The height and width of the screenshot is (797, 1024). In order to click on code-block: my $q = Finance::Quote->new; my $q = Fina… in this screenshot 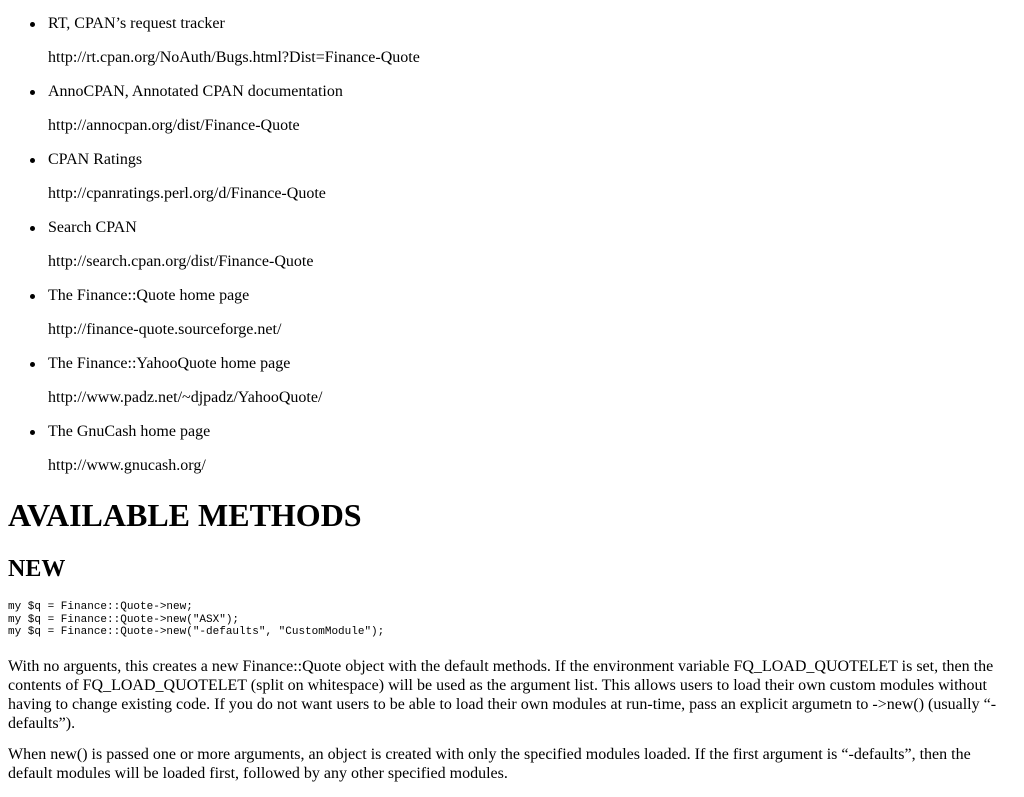, I will do `click(196, 620)`.